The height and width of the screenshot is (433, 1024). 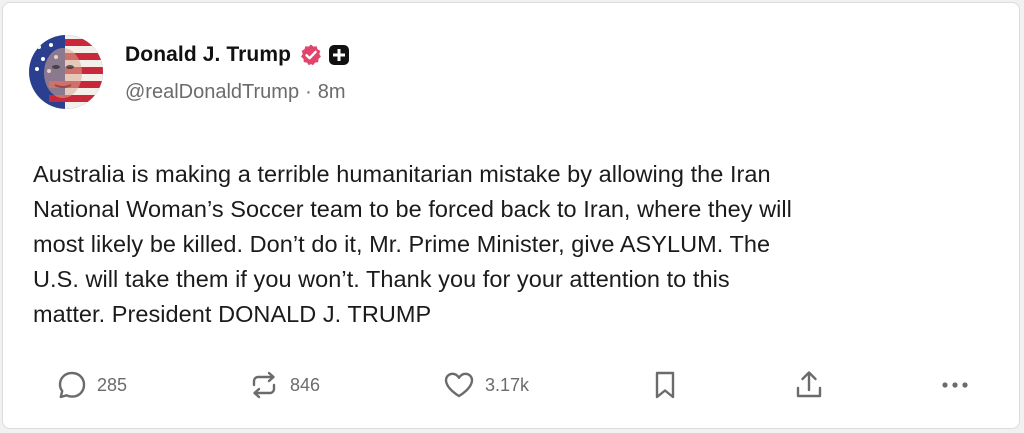 I want to click on bookmark-button, so click(x=665, y=385).